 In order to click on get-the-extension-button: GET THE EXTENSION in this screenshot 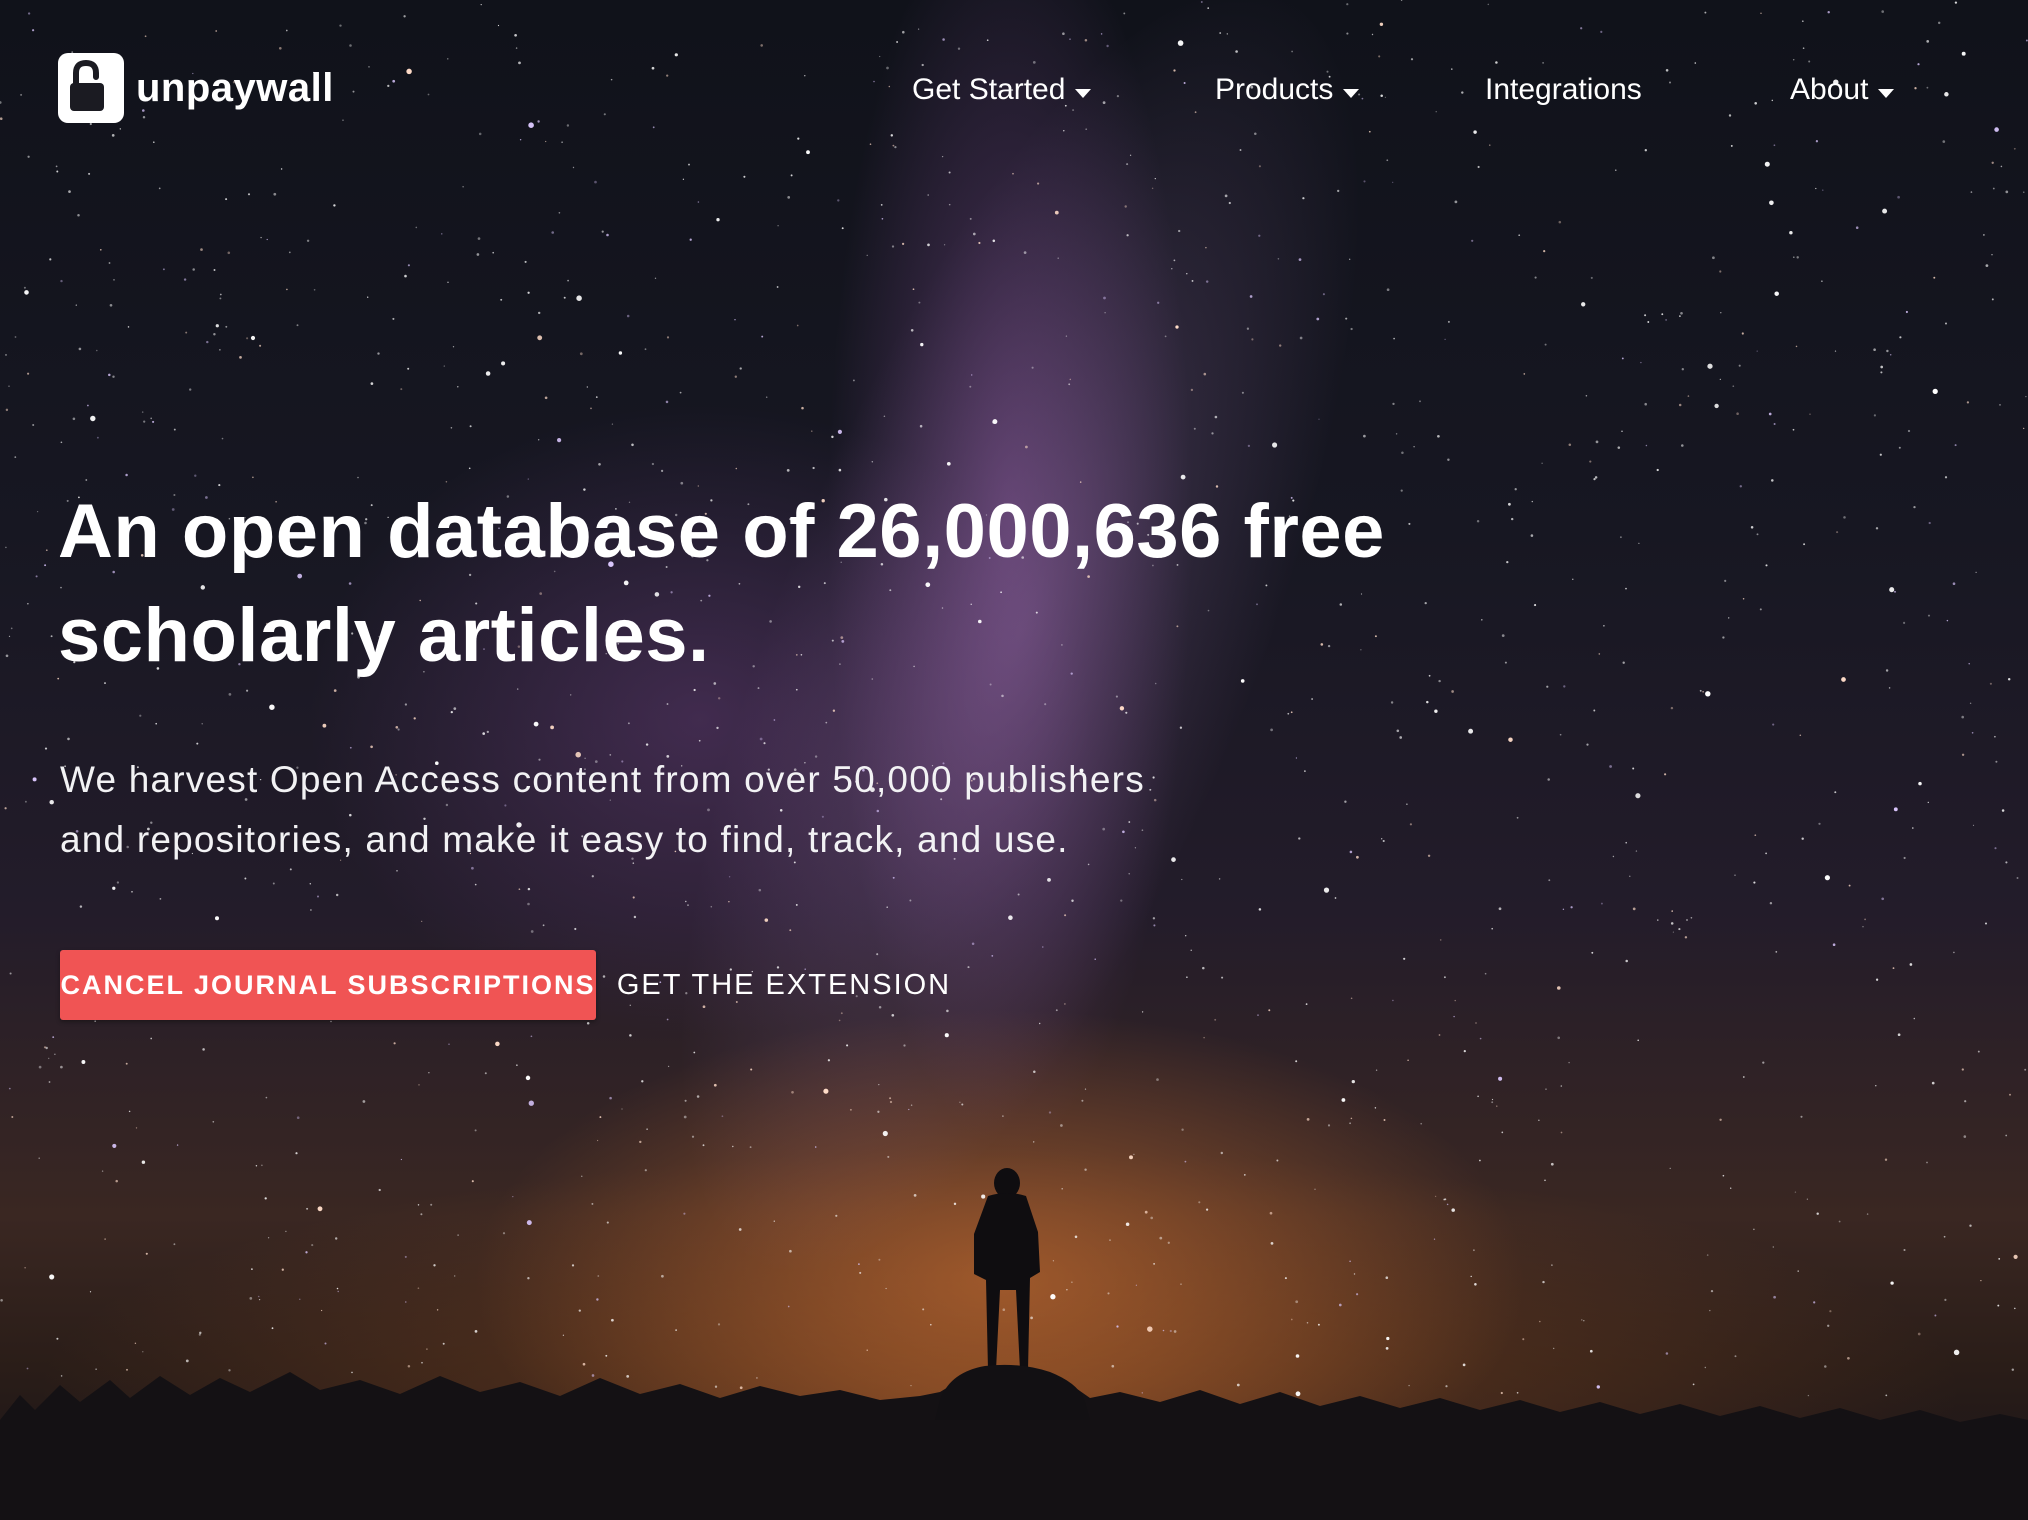, I will do `click(784, 985)`.